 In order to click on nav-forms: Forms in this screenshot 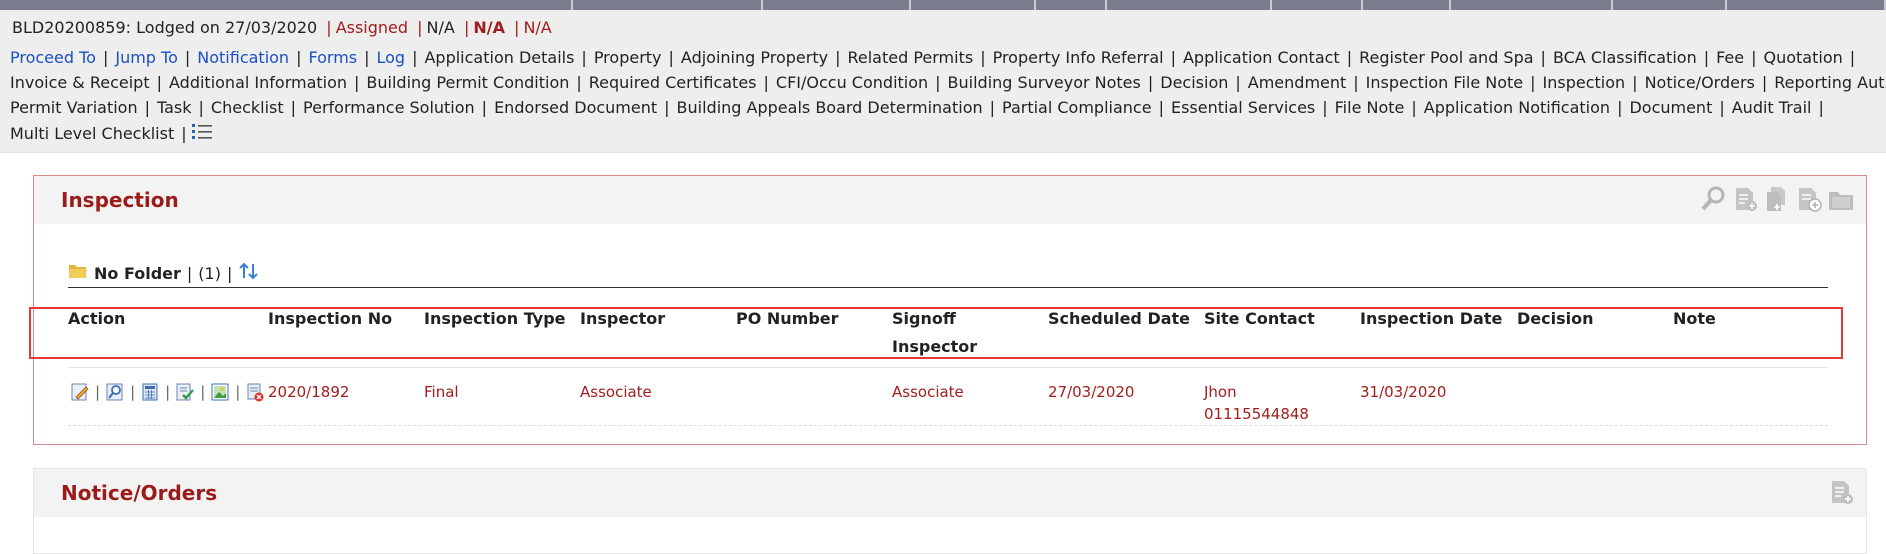, I will do `click(332, 57)`.